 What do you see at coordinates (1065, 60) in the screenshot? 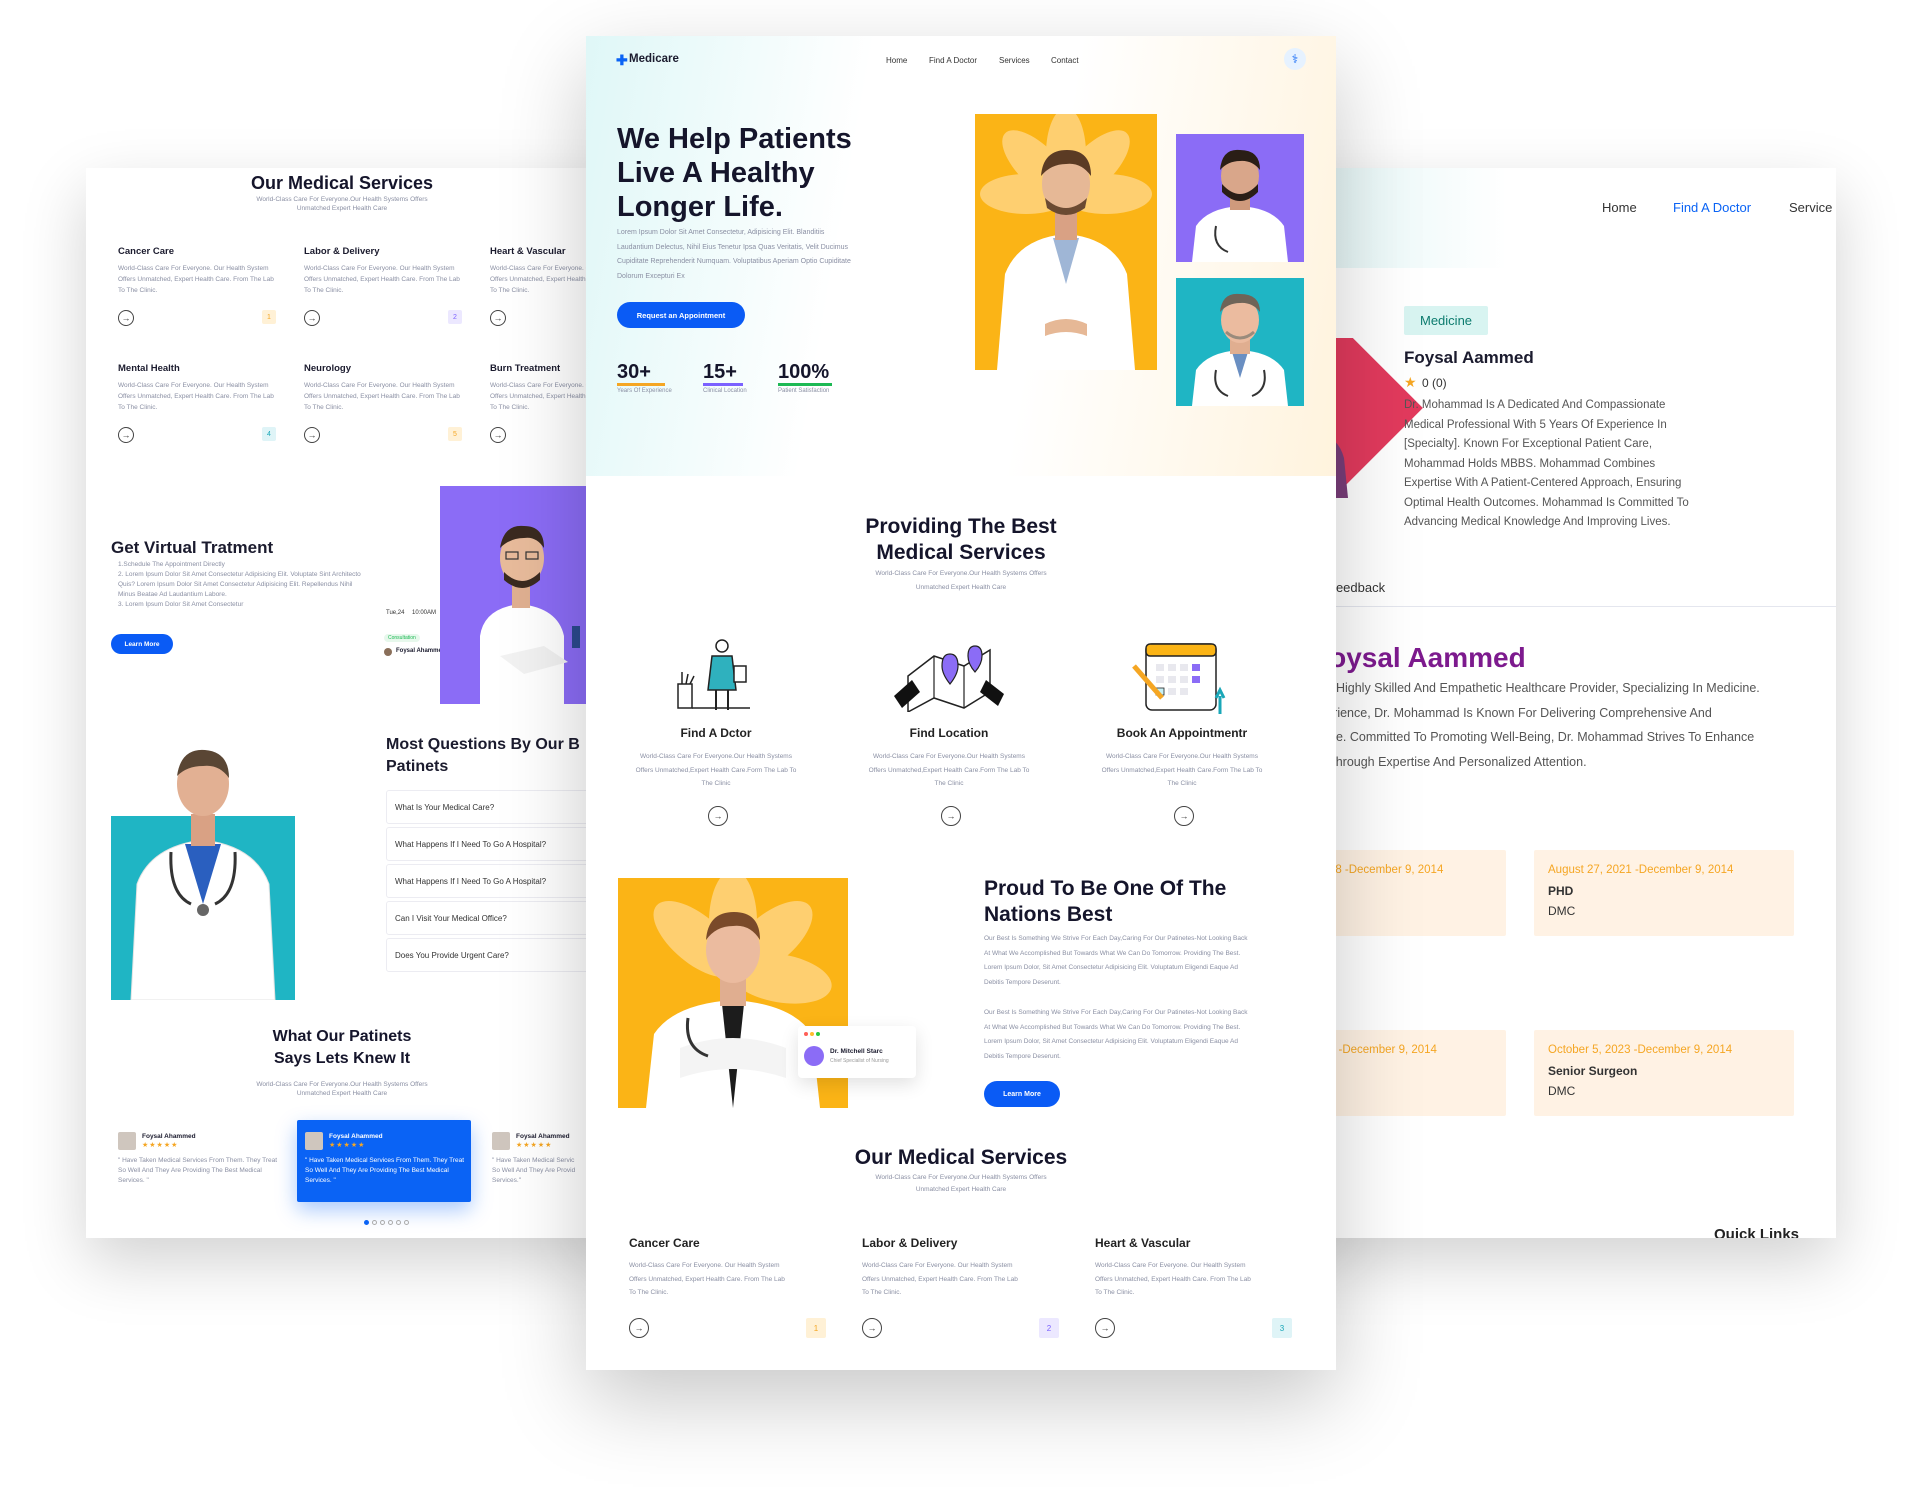
I see `nav-contact: Contact` at bounding box center [1065, 60].